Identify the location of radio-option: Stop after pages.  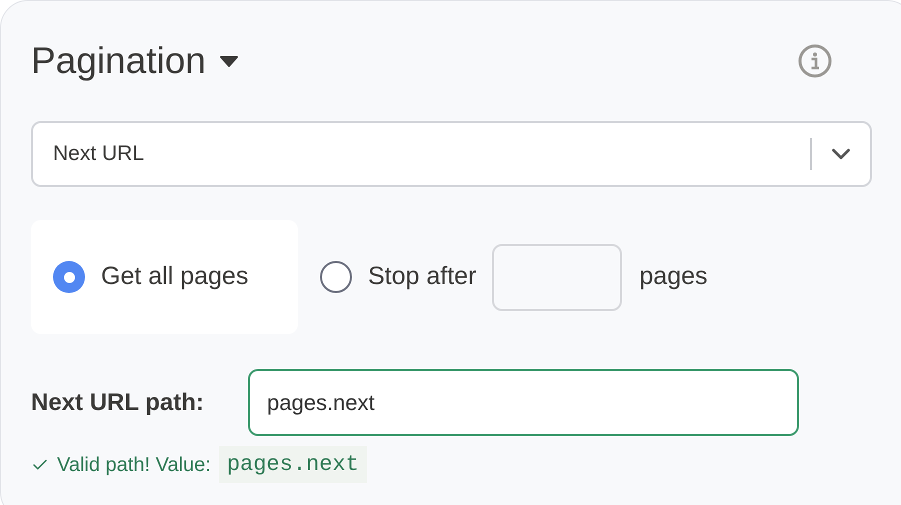
(514, 277).